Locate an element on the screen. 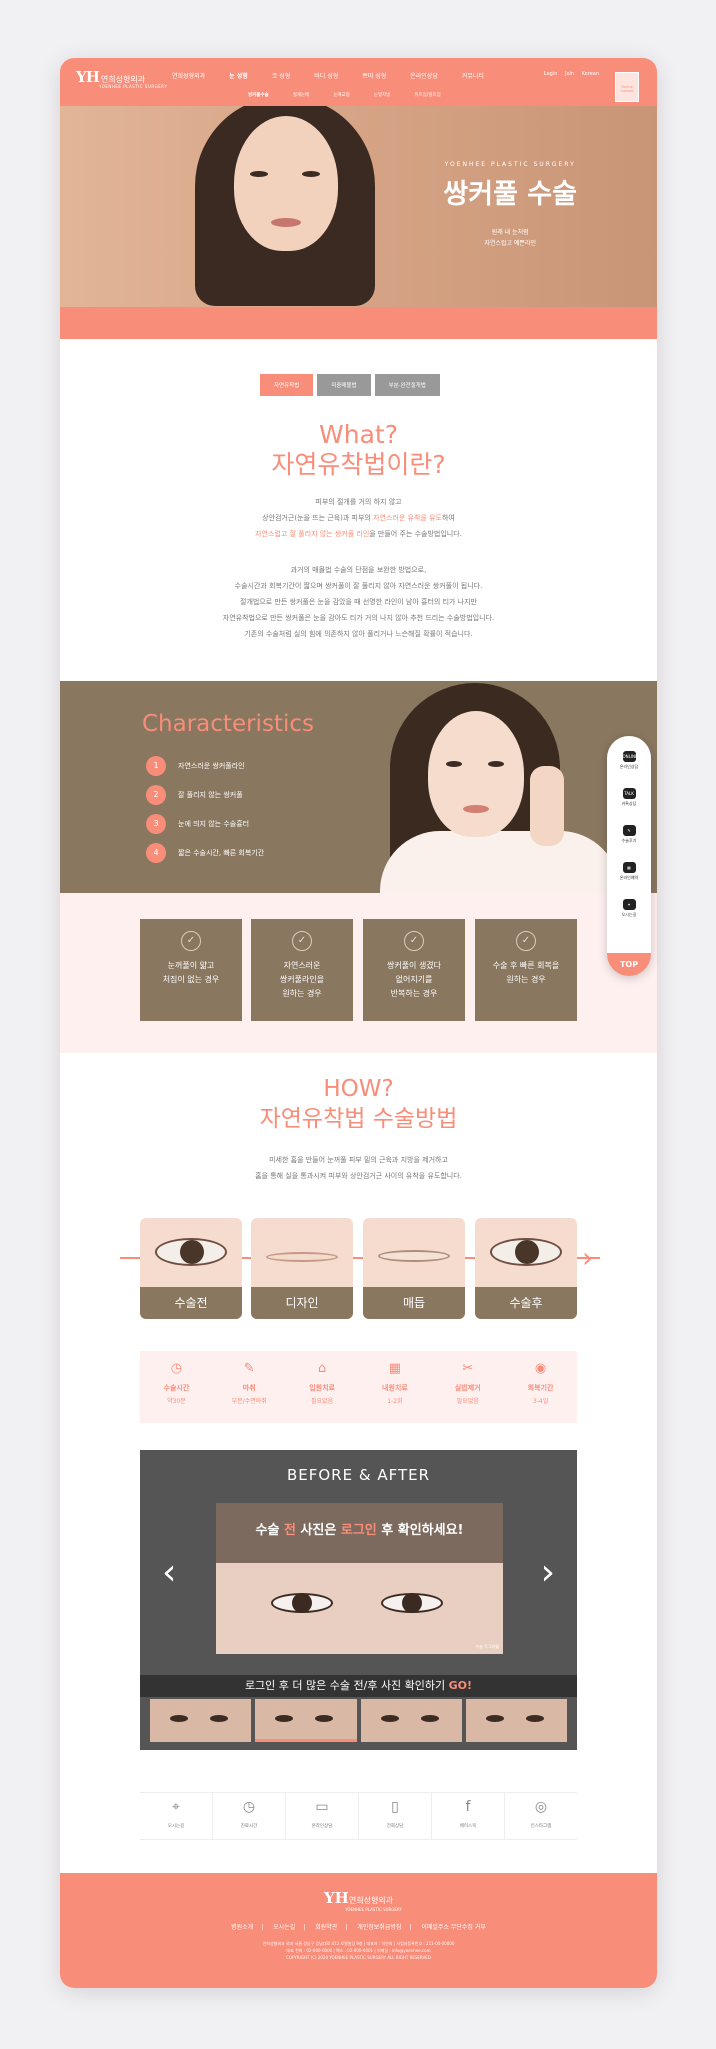 This screenshot has height=2049, width=716. model-photo is located at coordinates (247, 206).